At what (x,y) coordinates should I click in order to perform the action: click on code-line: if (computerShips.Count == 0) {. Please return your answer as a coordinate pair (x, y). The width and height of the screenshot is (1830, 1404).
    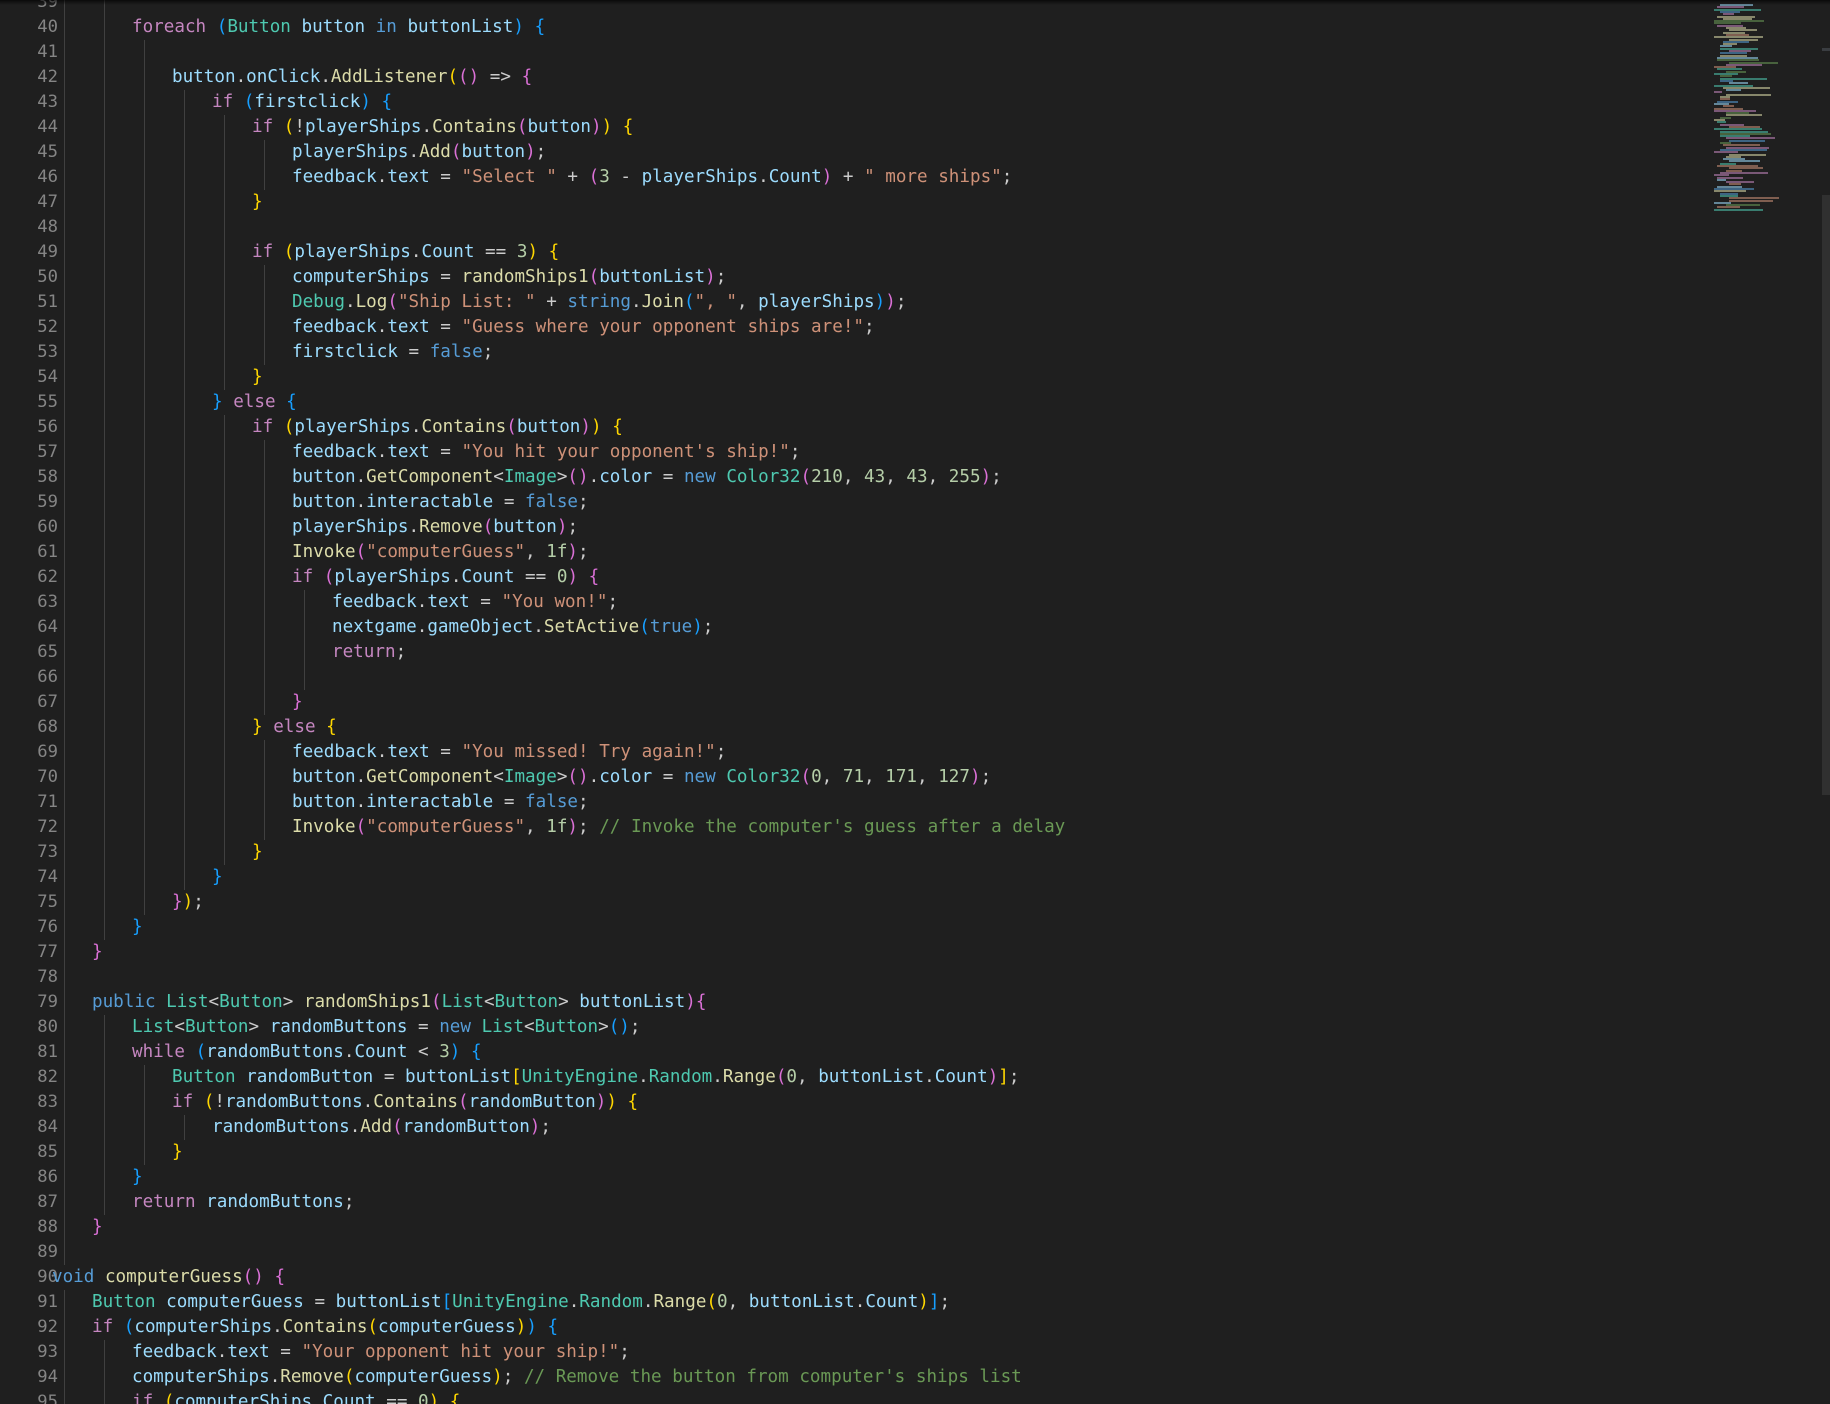
    Looking at the image, I should click on (296, 1397).